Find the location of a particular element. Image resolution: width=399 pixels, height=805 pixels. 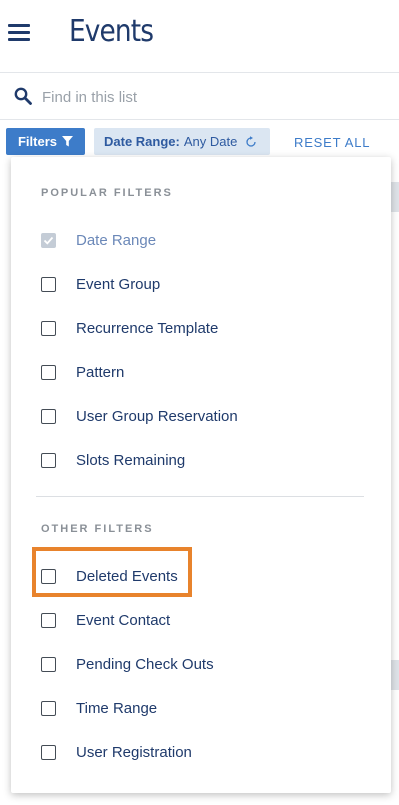

checkbox-checked is located at coordinates (48, 240).